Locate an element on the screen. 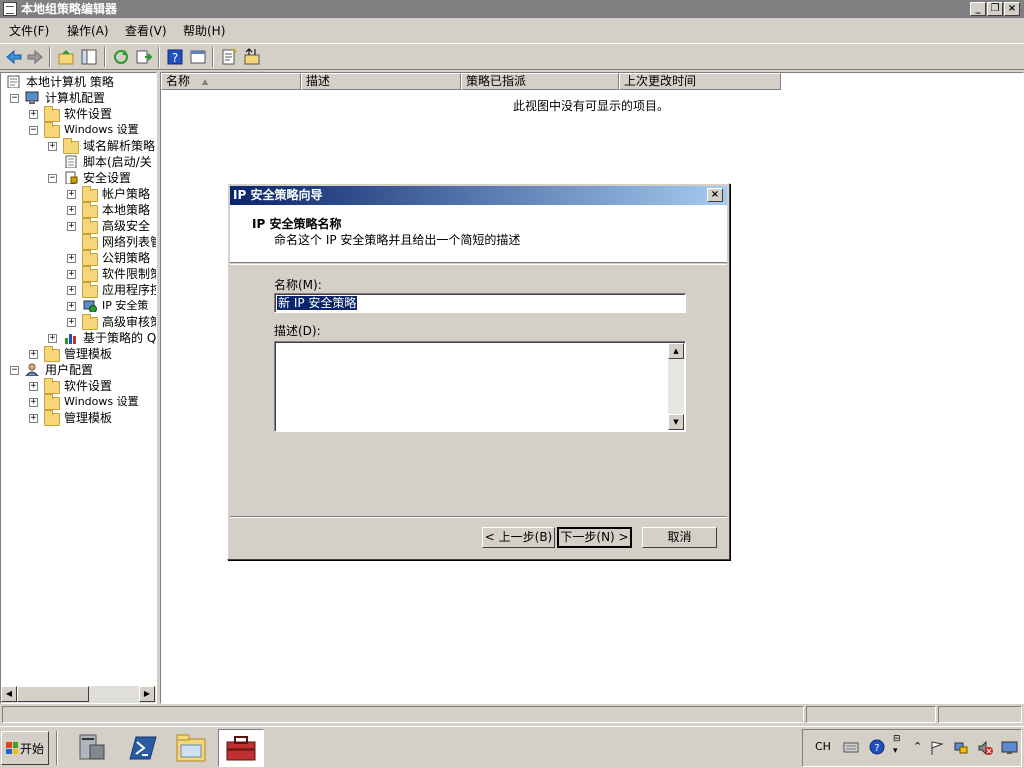  tree-item-user-config: − 用户配置 is located at coordinates (78, 370).